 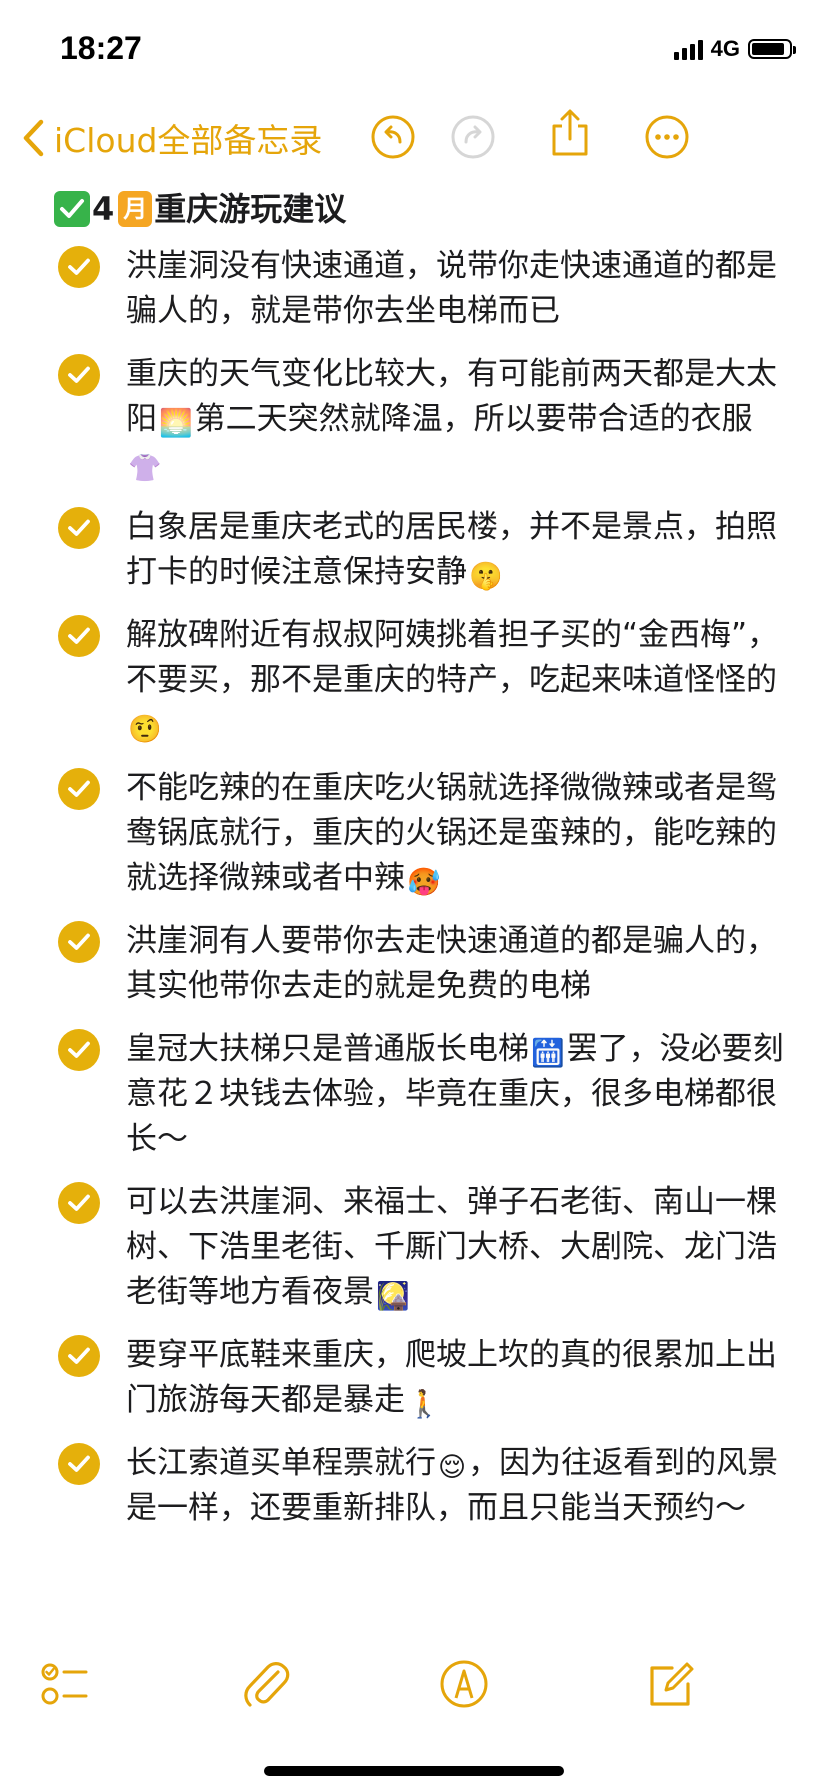 I want to click on network-type: 4G, so click(x=725, y=48).